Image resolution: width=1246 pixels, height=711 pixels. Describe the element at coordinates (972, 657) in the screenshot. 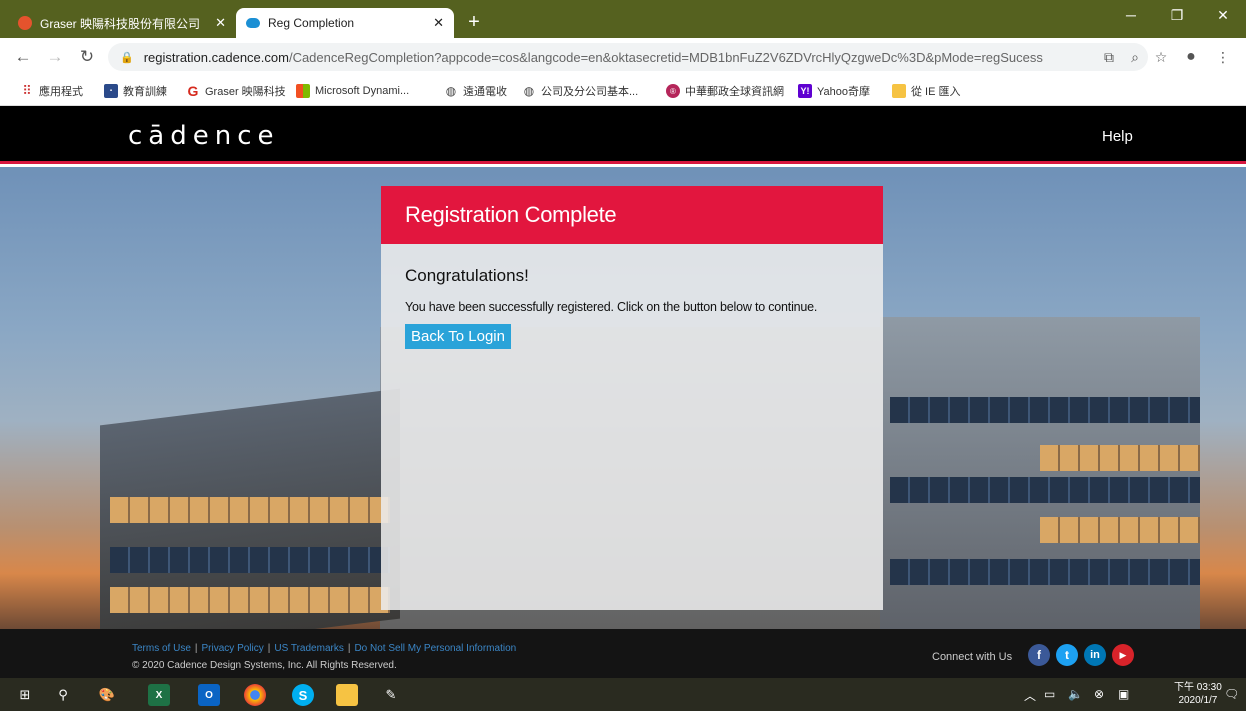

I see `connect-label: Connect with Us` at that location.